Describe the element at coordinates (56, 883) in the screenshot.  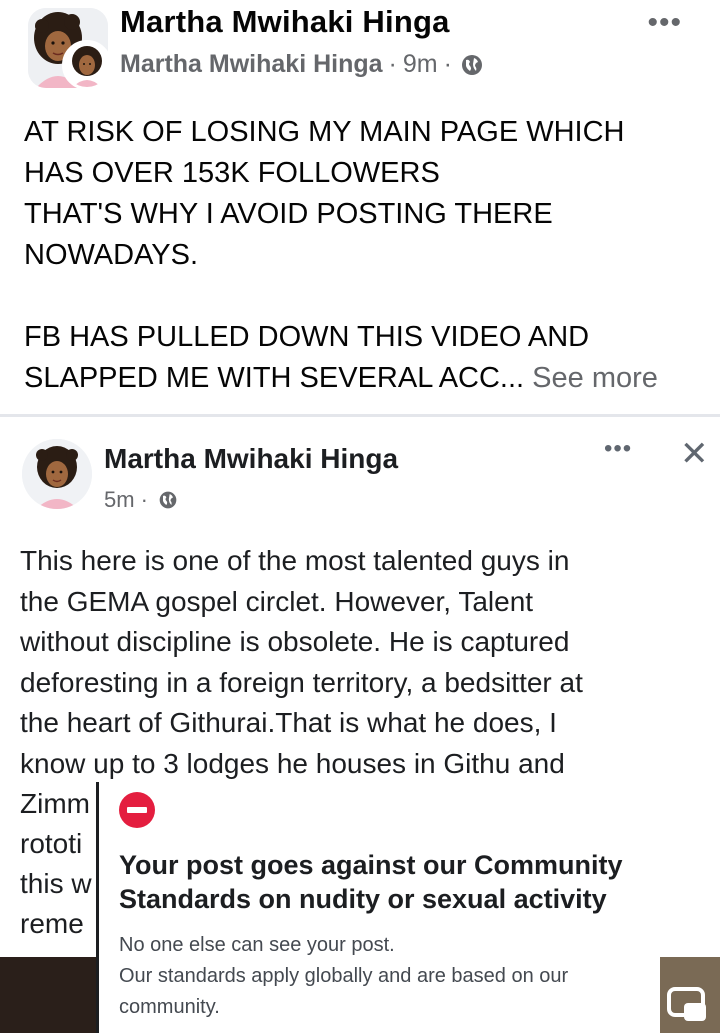
I see `embedded-text-partial: this w` at that location.